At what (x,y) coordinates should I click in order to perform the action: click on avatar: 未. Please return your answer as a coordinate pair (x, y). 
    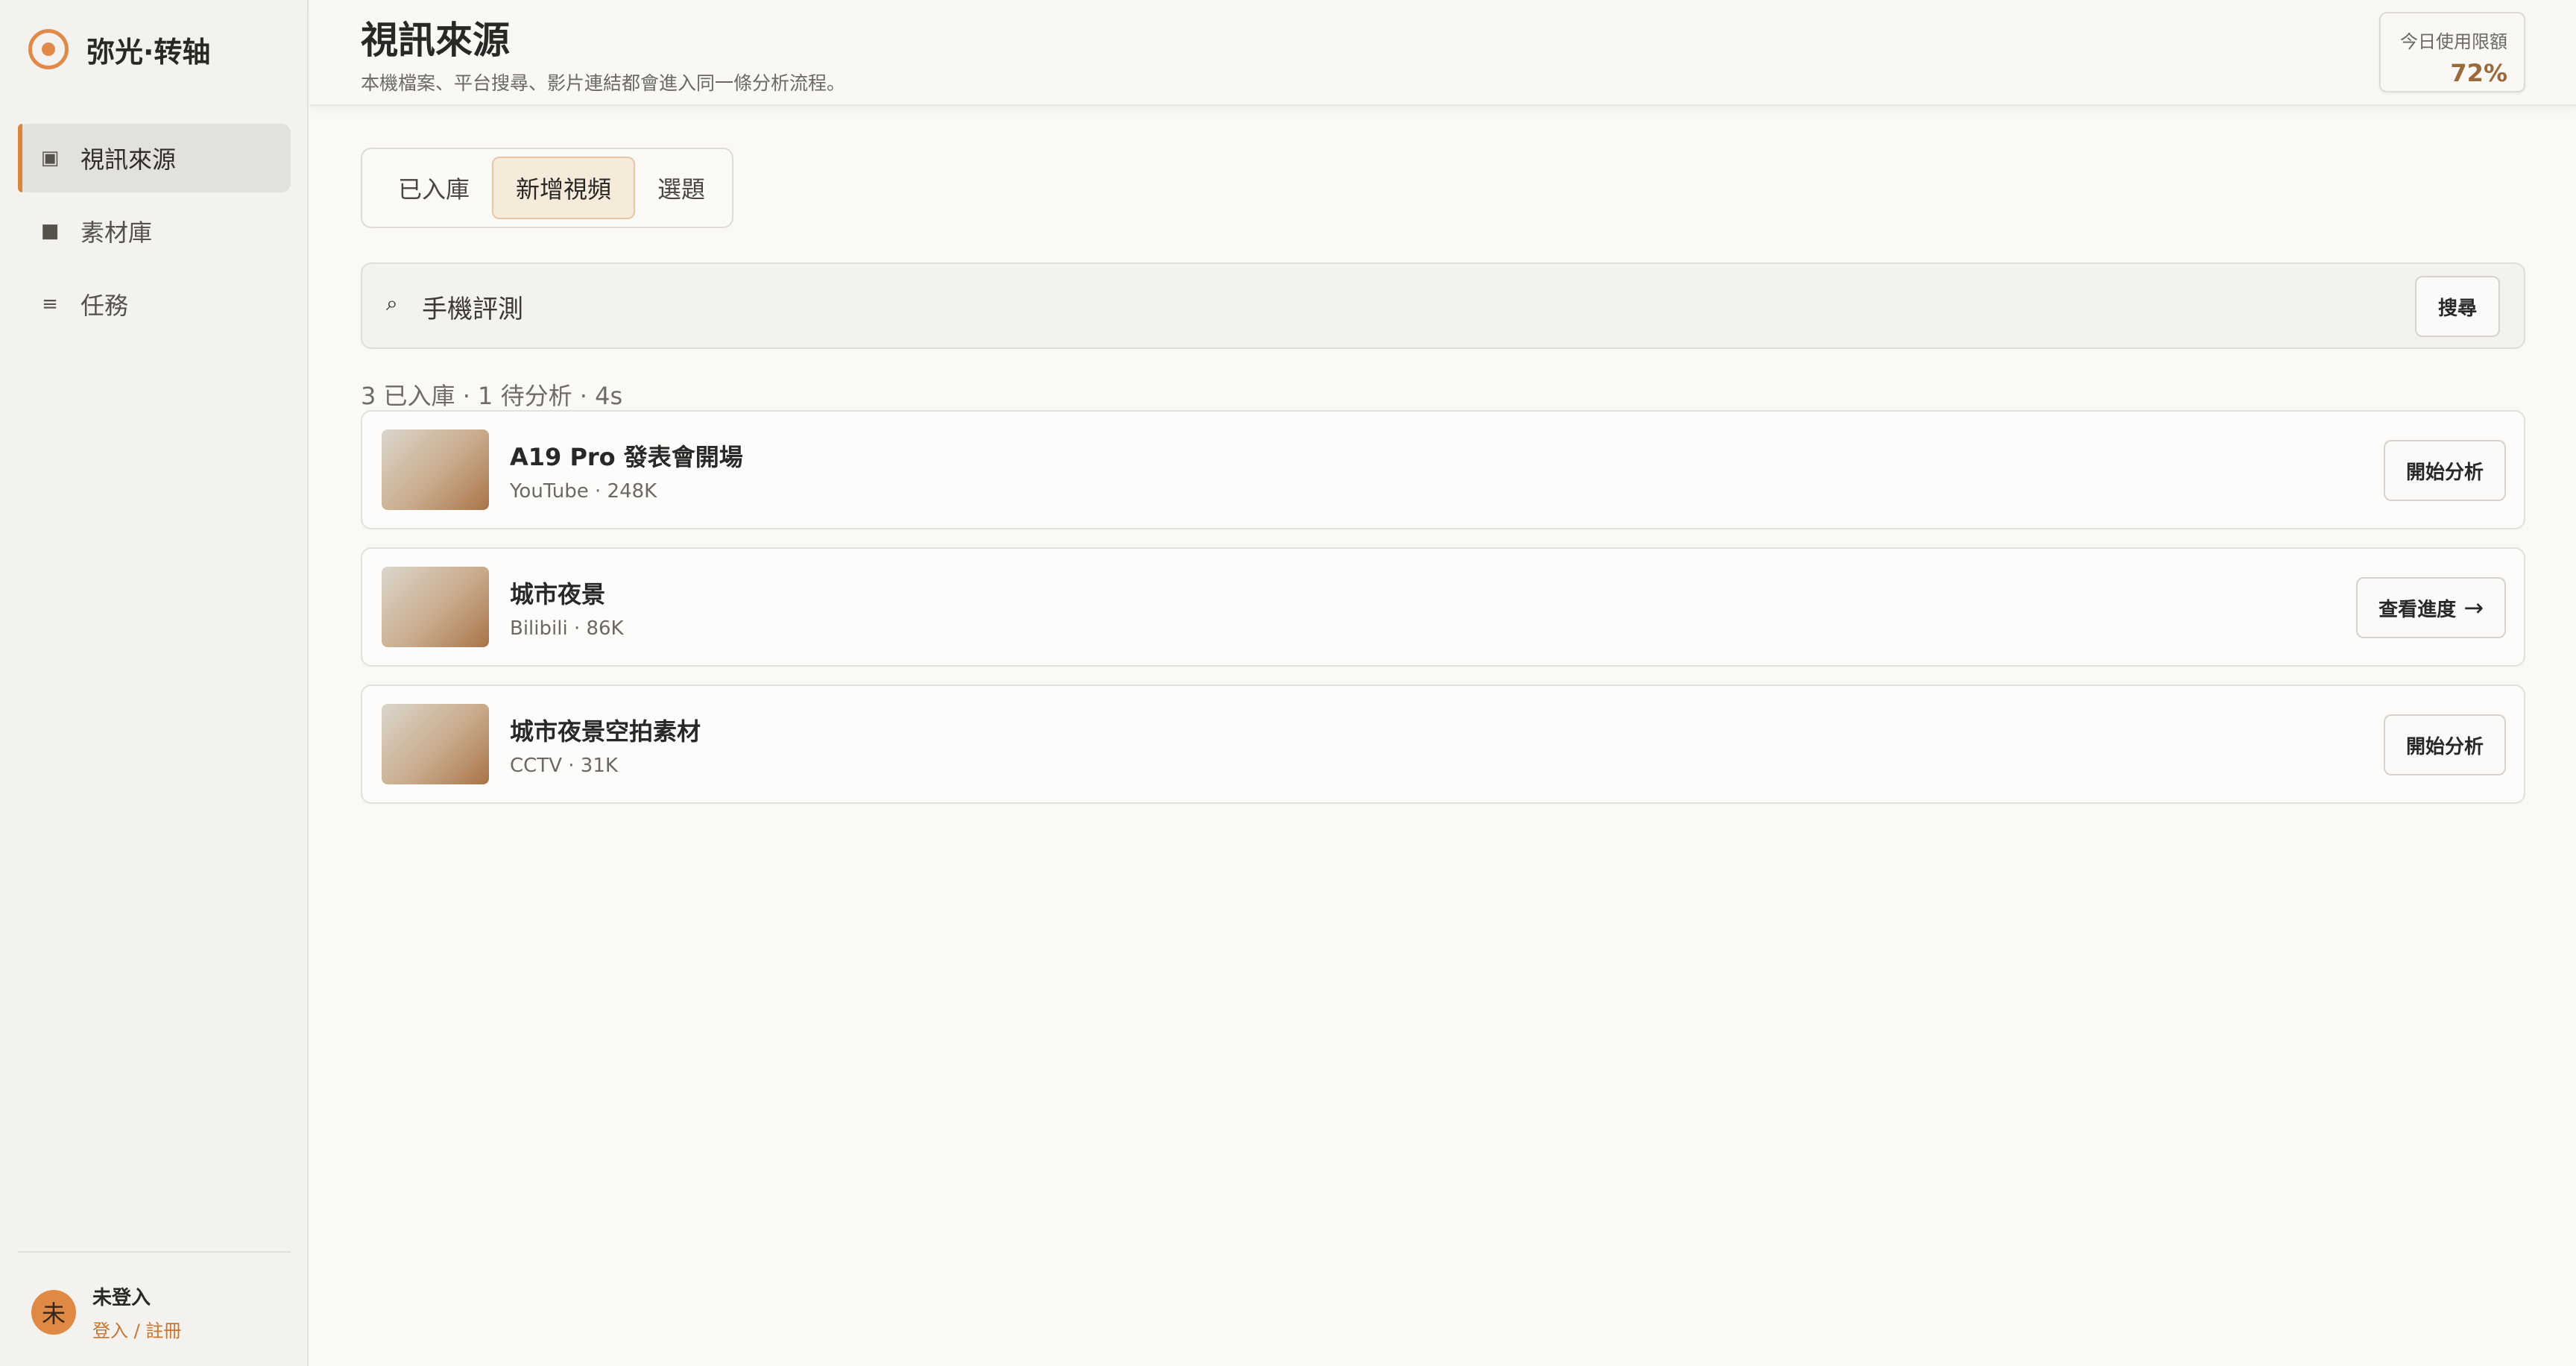
    Looking at the image, I should click on (54, 1312).